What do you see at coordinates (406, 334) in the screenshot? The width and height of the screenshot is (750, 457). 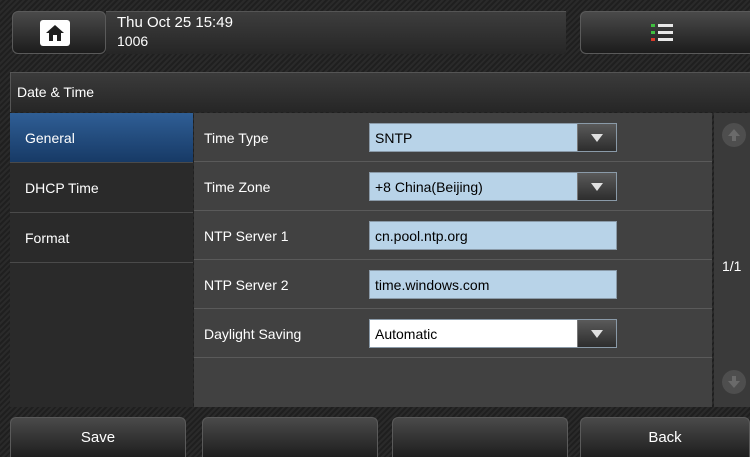 I see `dropdown-value: Automatic` at bounding box center [406, 334].